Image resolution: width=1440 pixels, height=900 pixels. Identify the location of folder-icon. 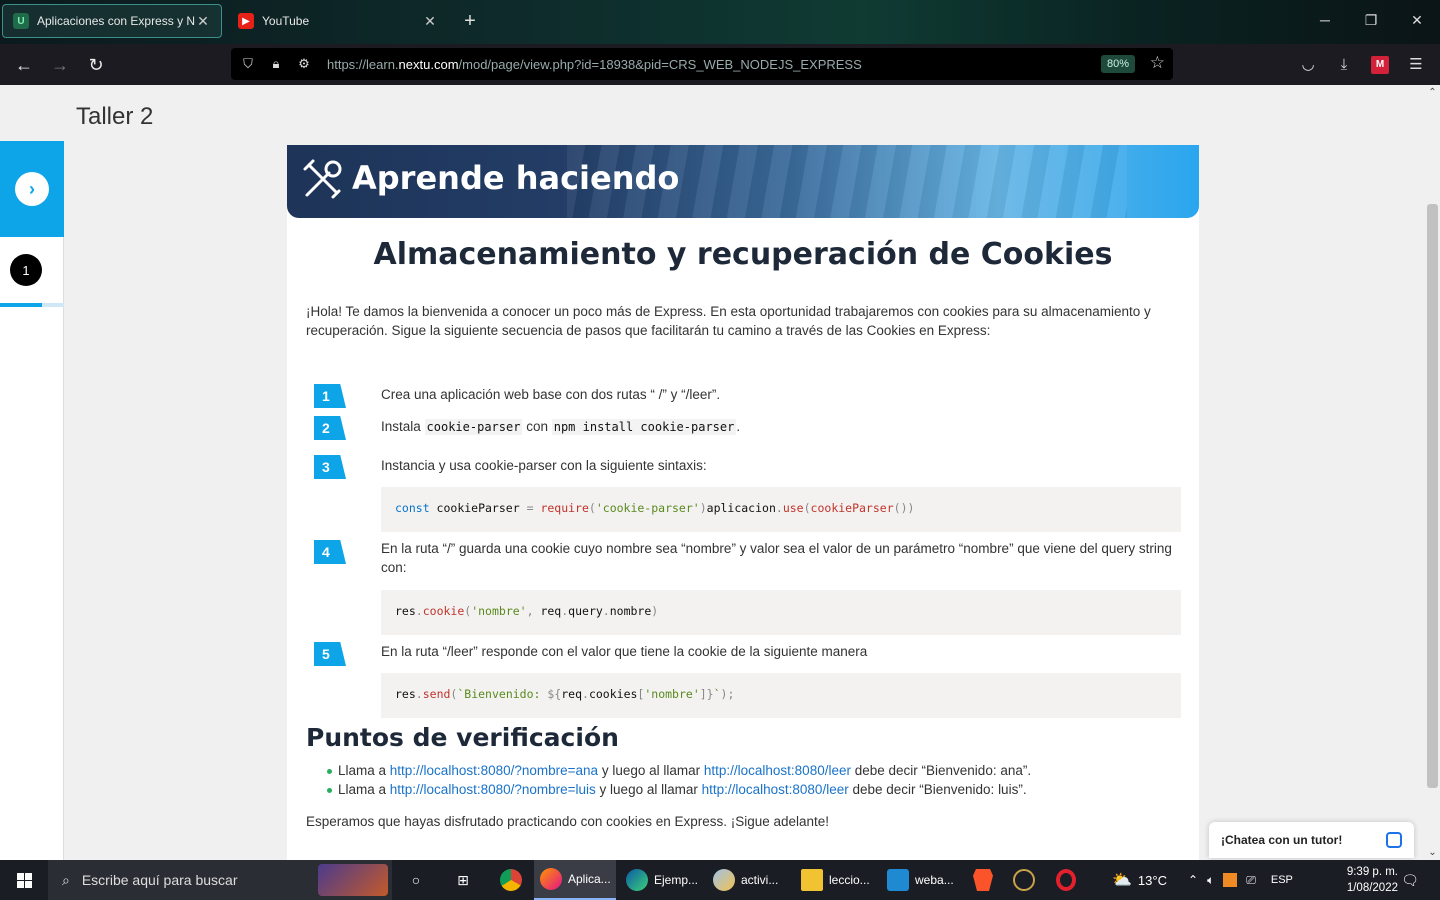
(812, 880).